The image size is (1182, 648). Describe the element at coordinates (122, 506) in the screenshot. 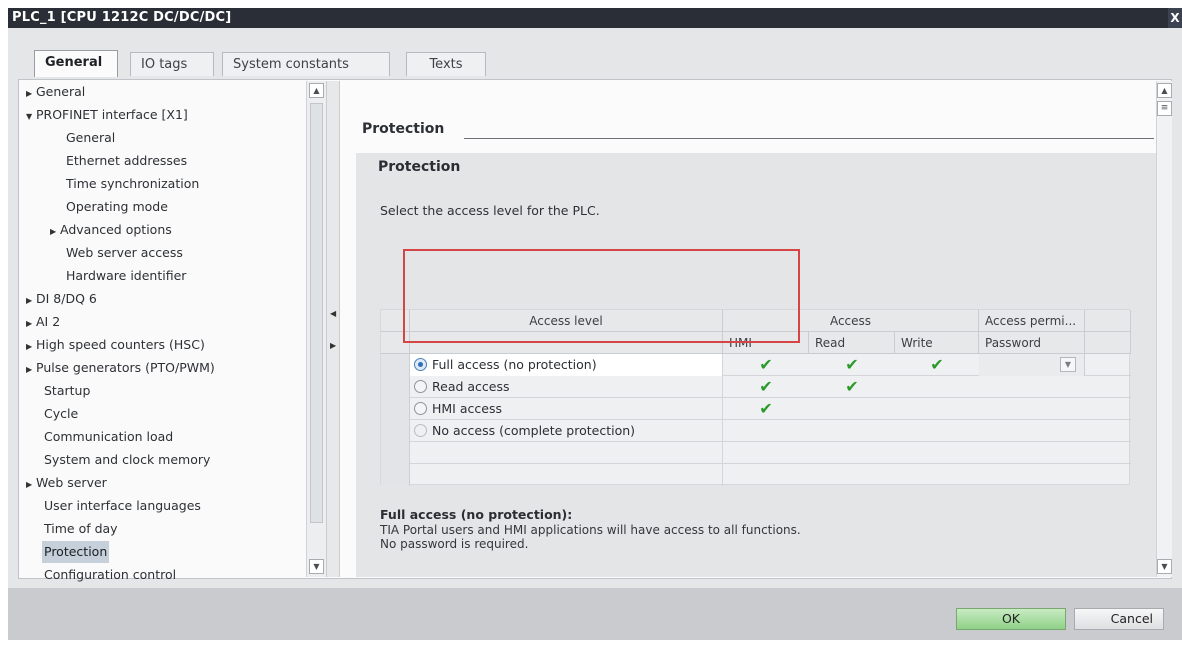

I see `nav-item-user-interface-languages: User interface languages` at that location.